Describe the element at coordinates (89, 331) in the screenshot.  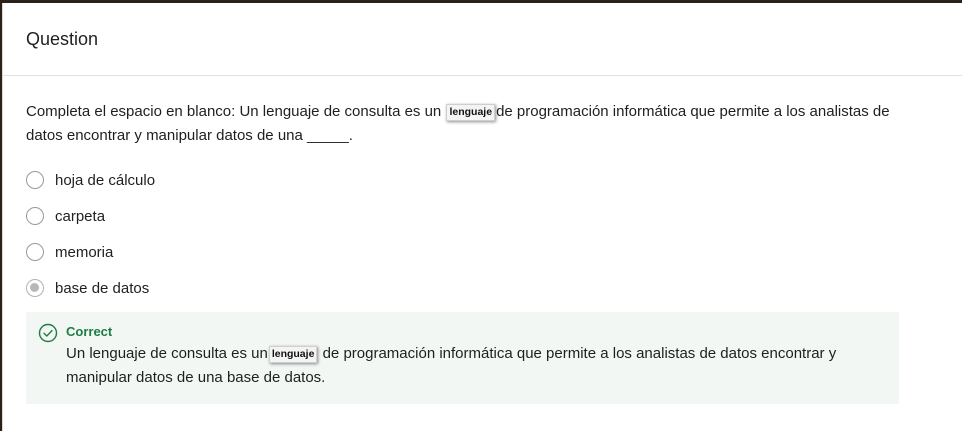
I see `feedback-status: Correct` at that location.